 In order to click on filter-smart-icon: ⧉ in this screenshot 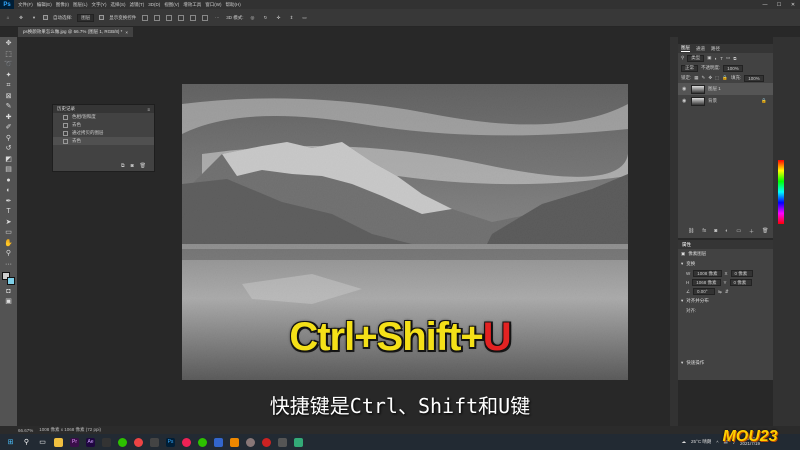, I will do `click(734, 58)`.